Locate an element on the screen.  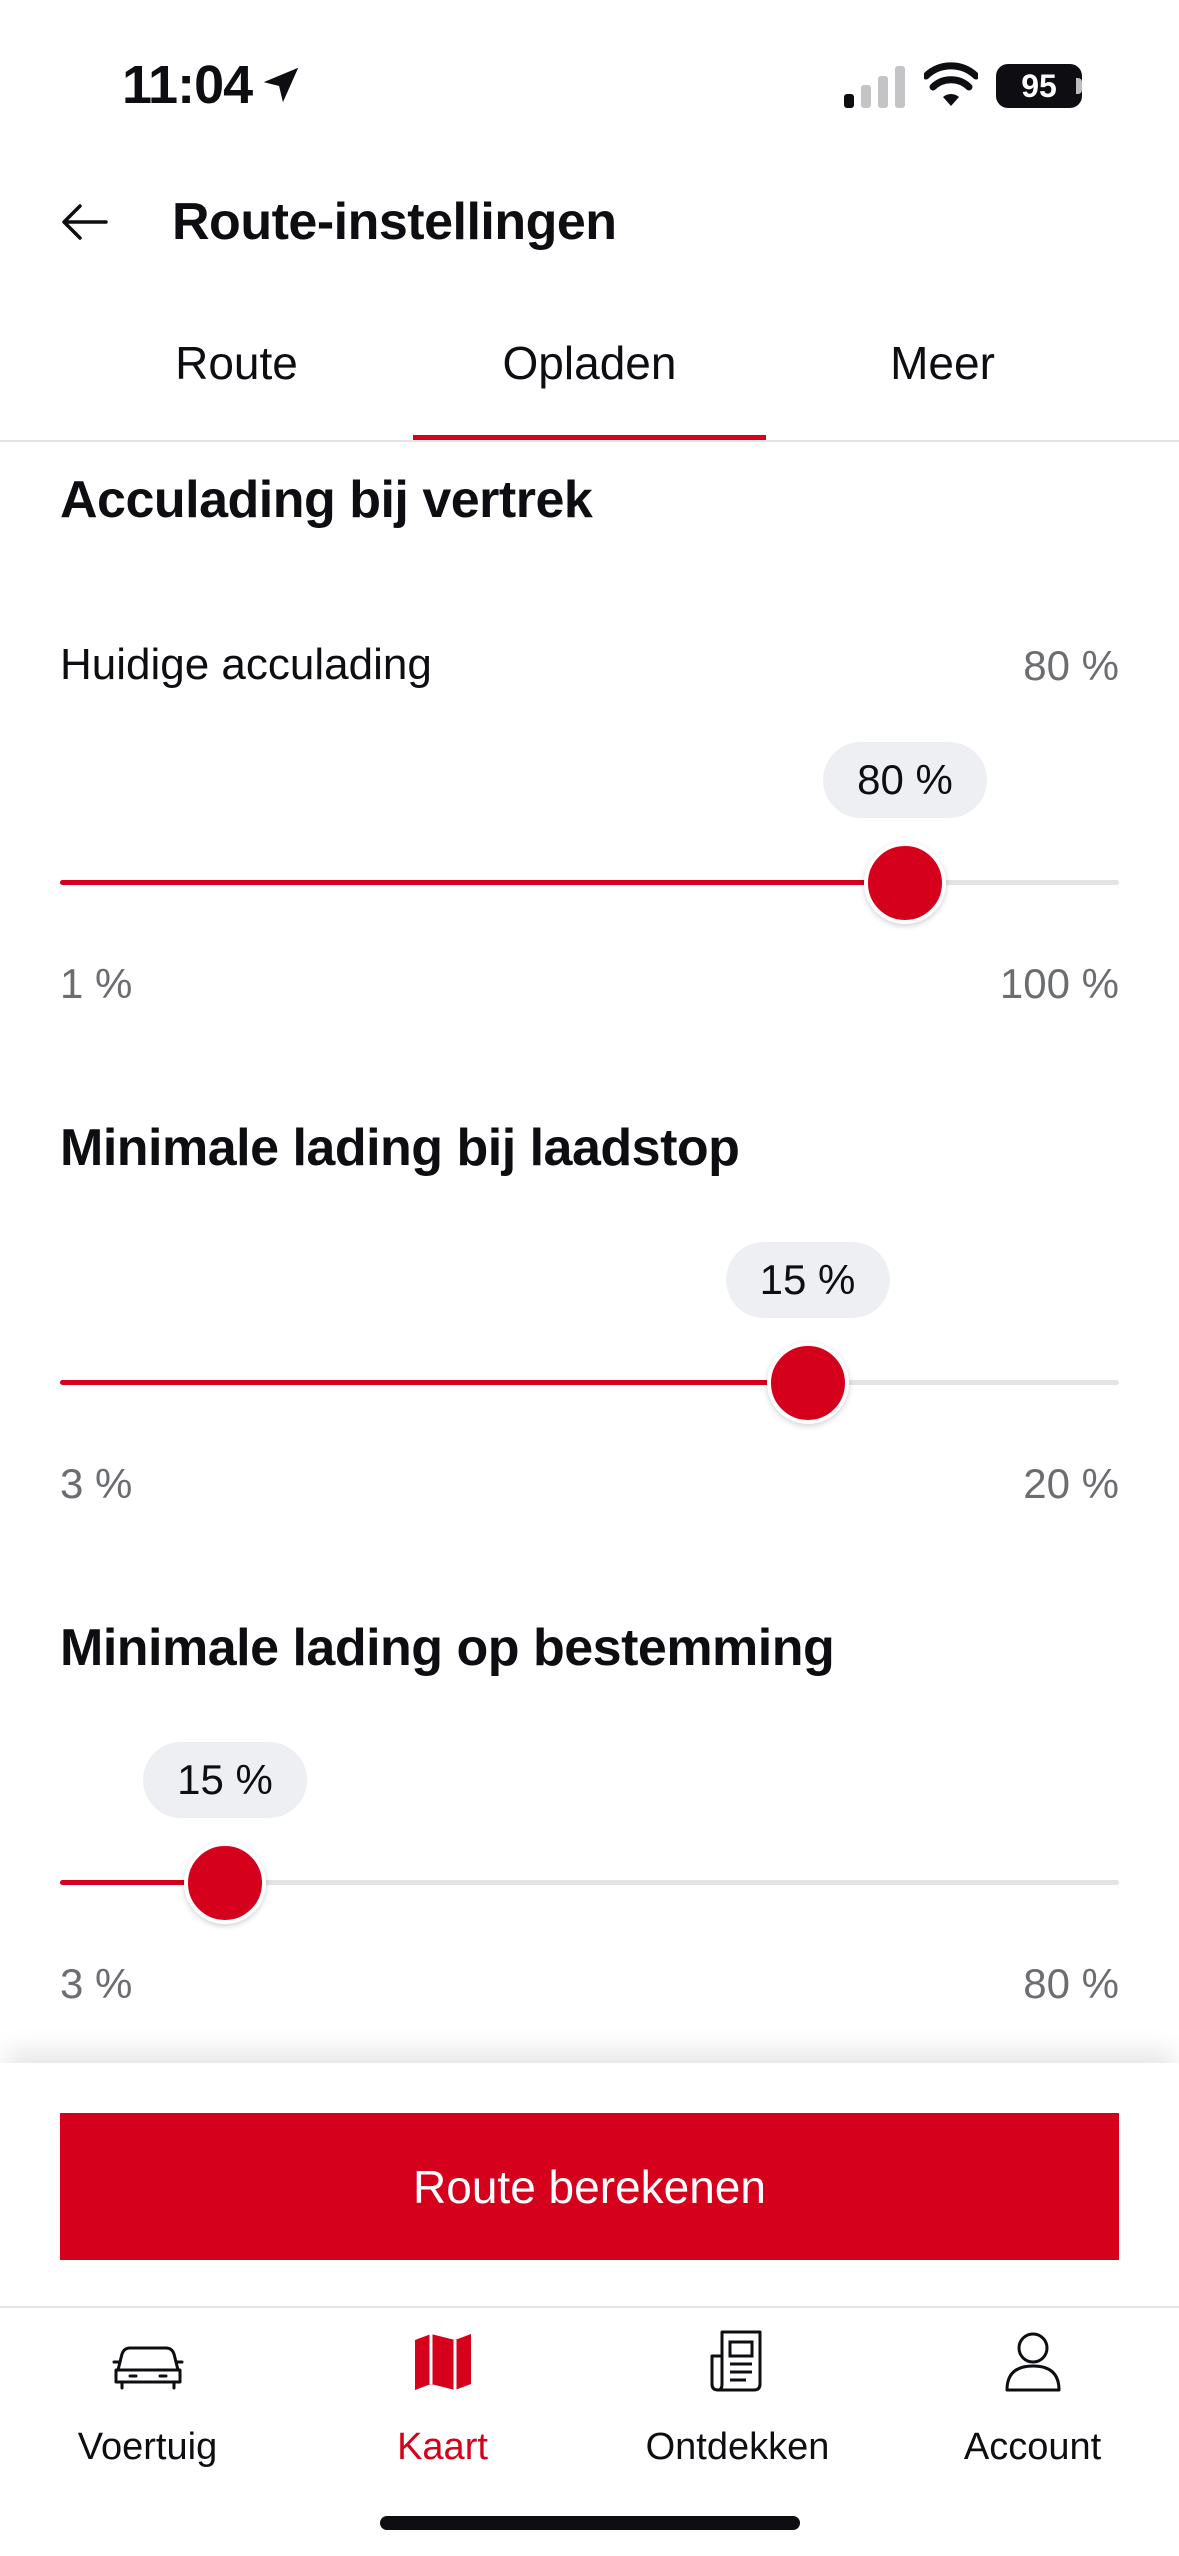
nav-label-voertuig: Voertuig is located at coordinates (147, 2447).